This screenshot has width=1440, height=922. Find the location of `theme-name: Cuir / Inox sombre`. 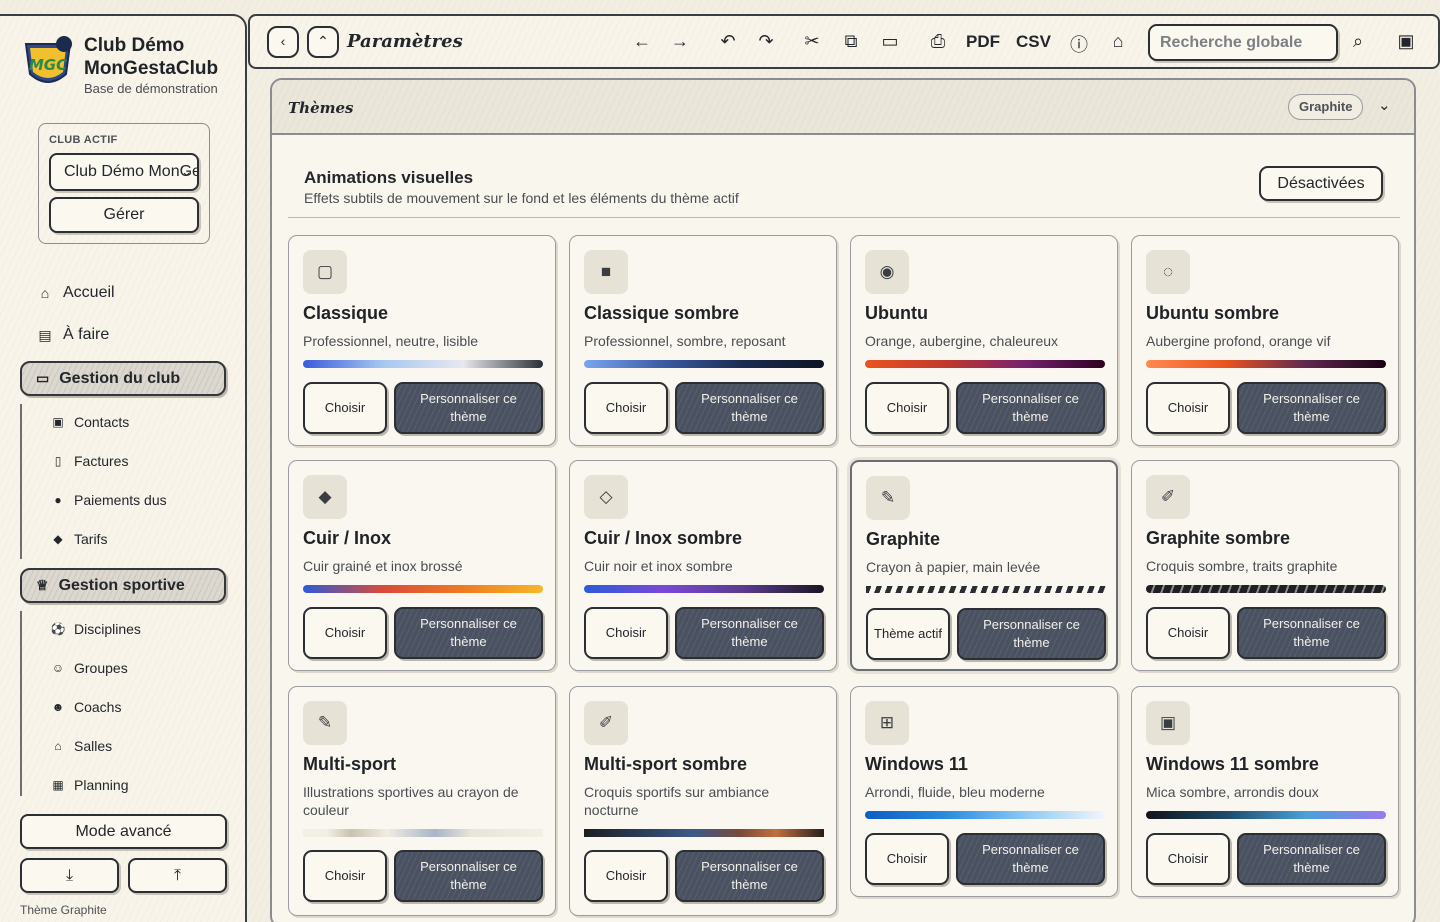

theme-name: Cuir / Inox sombre is located at coordinates (663, 538).